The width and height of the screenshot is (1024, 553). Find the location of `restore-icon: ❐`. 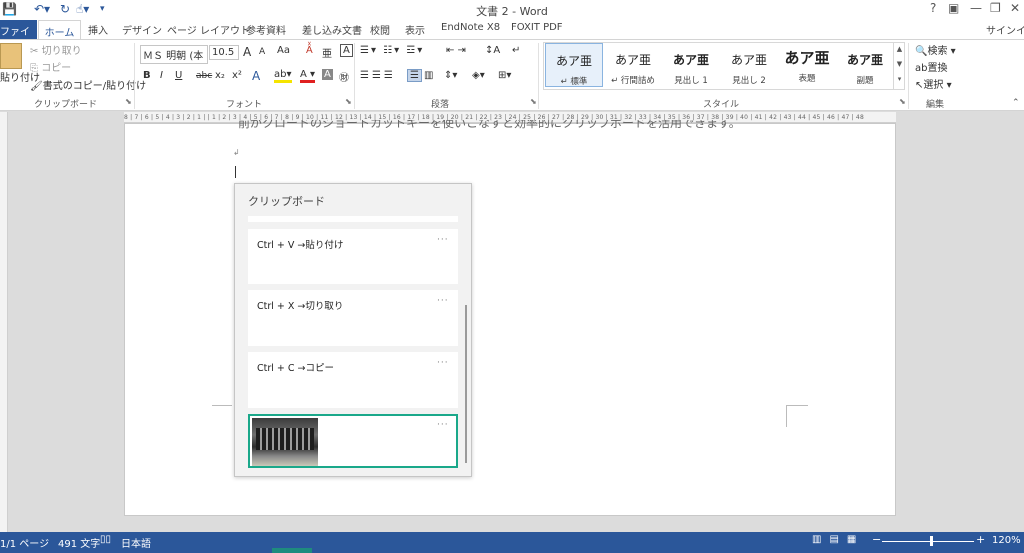

restore-icon: ❐ is located at coordinates (995, 8).